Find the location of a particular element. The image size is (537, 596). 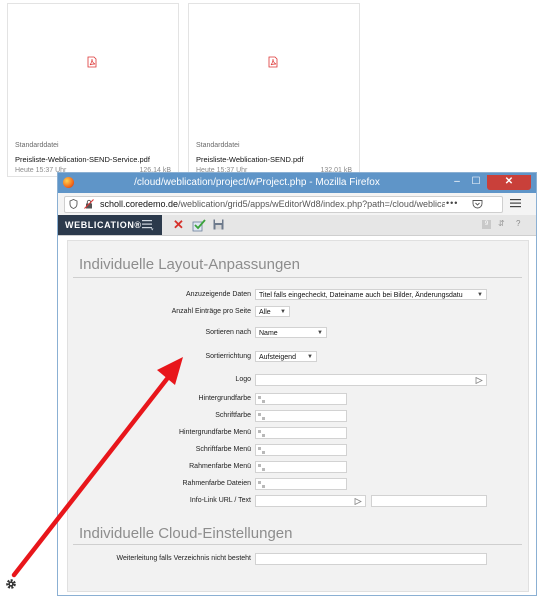

rahmenfarbe-menue-input is located at coordinates (301, 467).